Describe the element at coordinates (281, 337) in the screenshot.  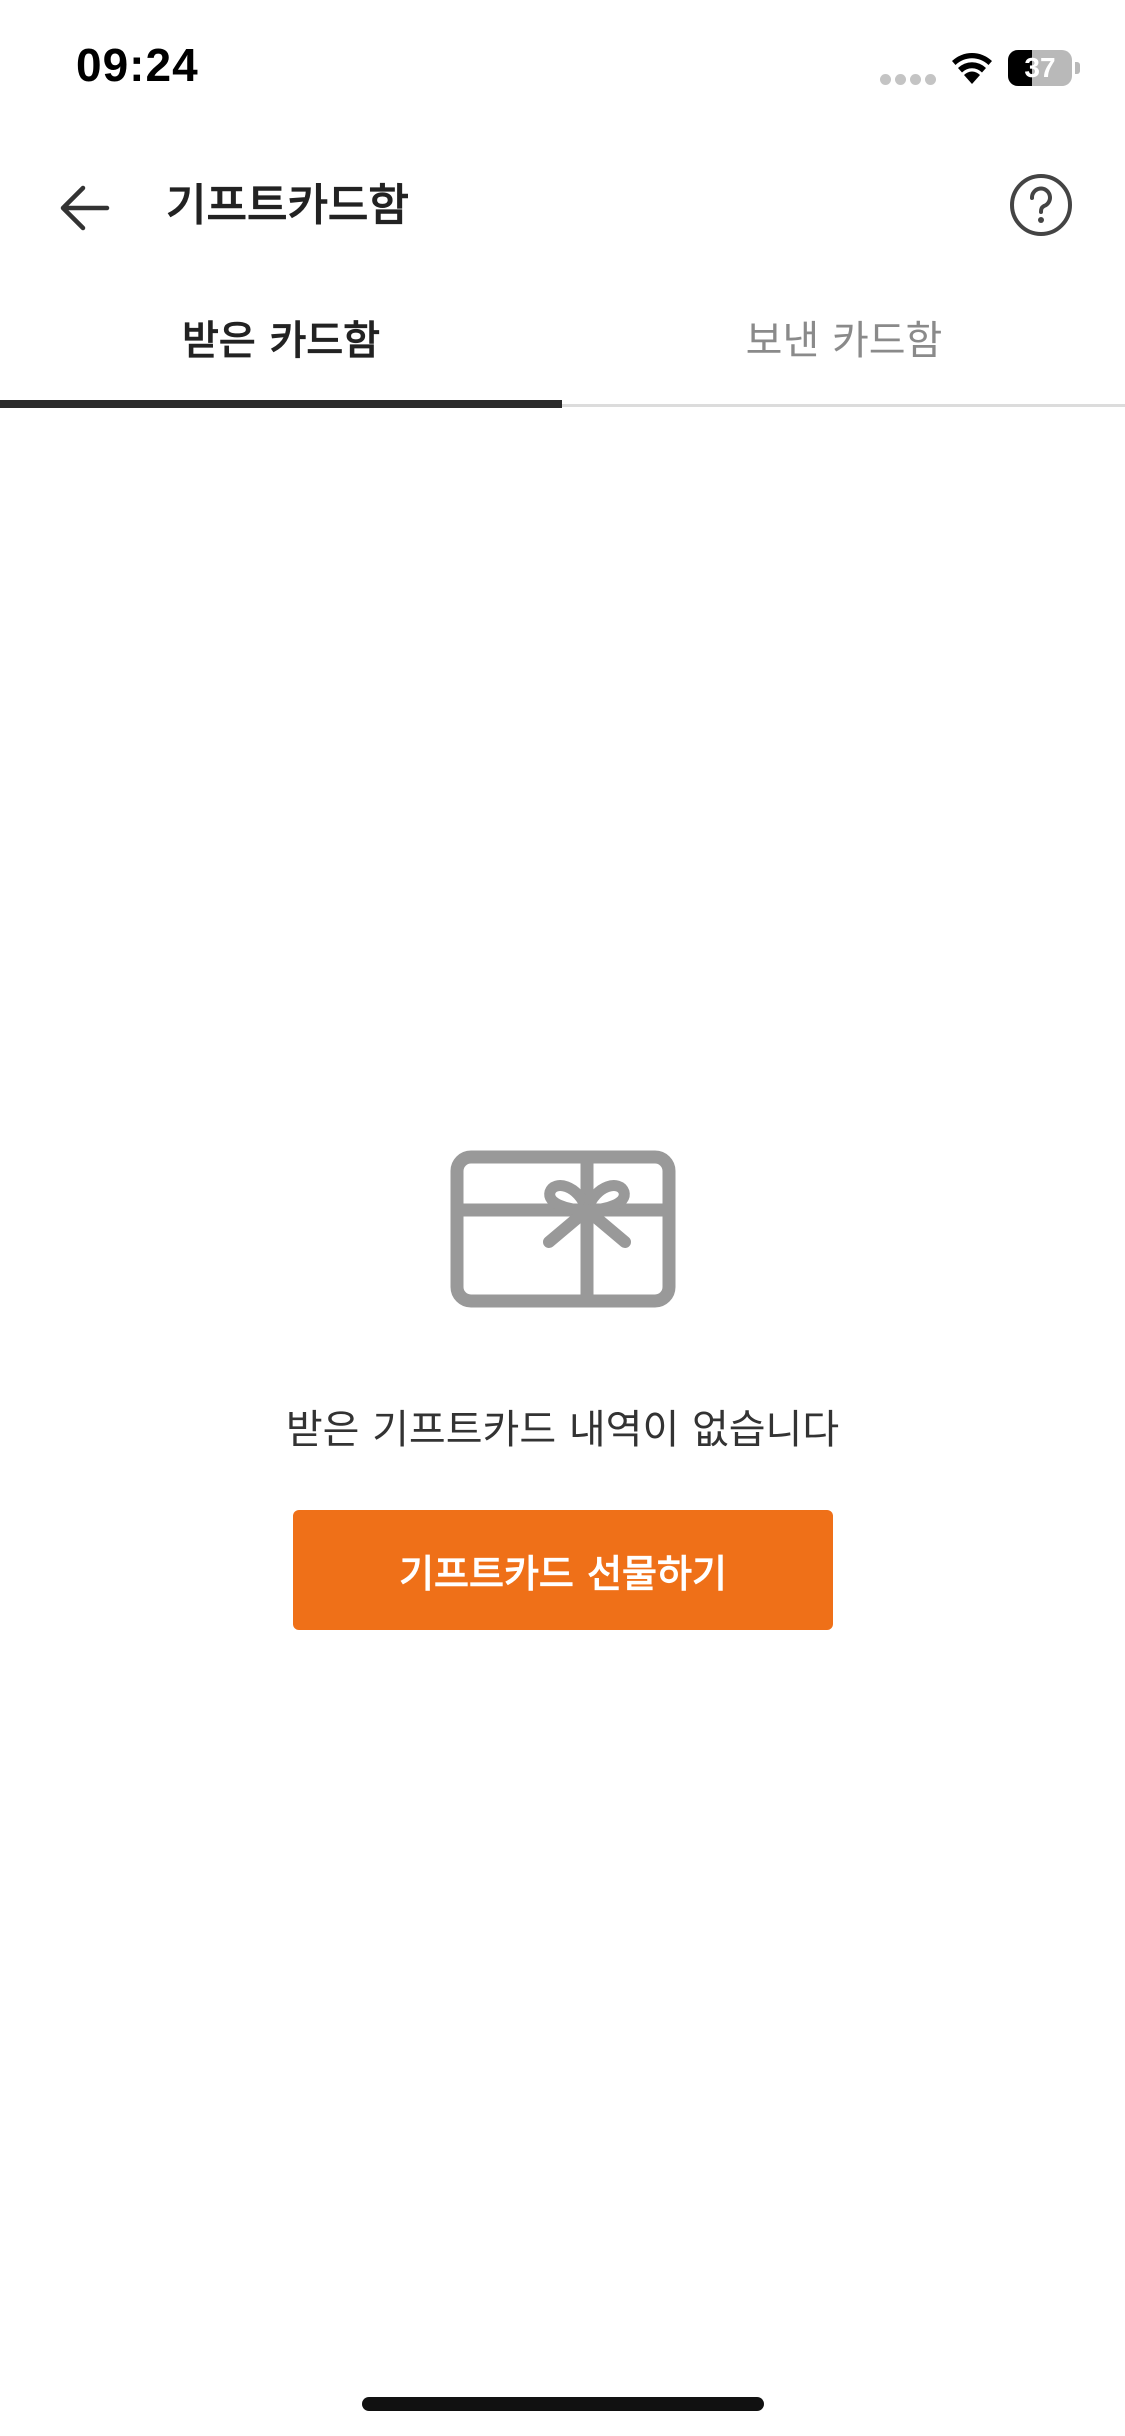
I see `tab-received: 받은 카드함` at that location.